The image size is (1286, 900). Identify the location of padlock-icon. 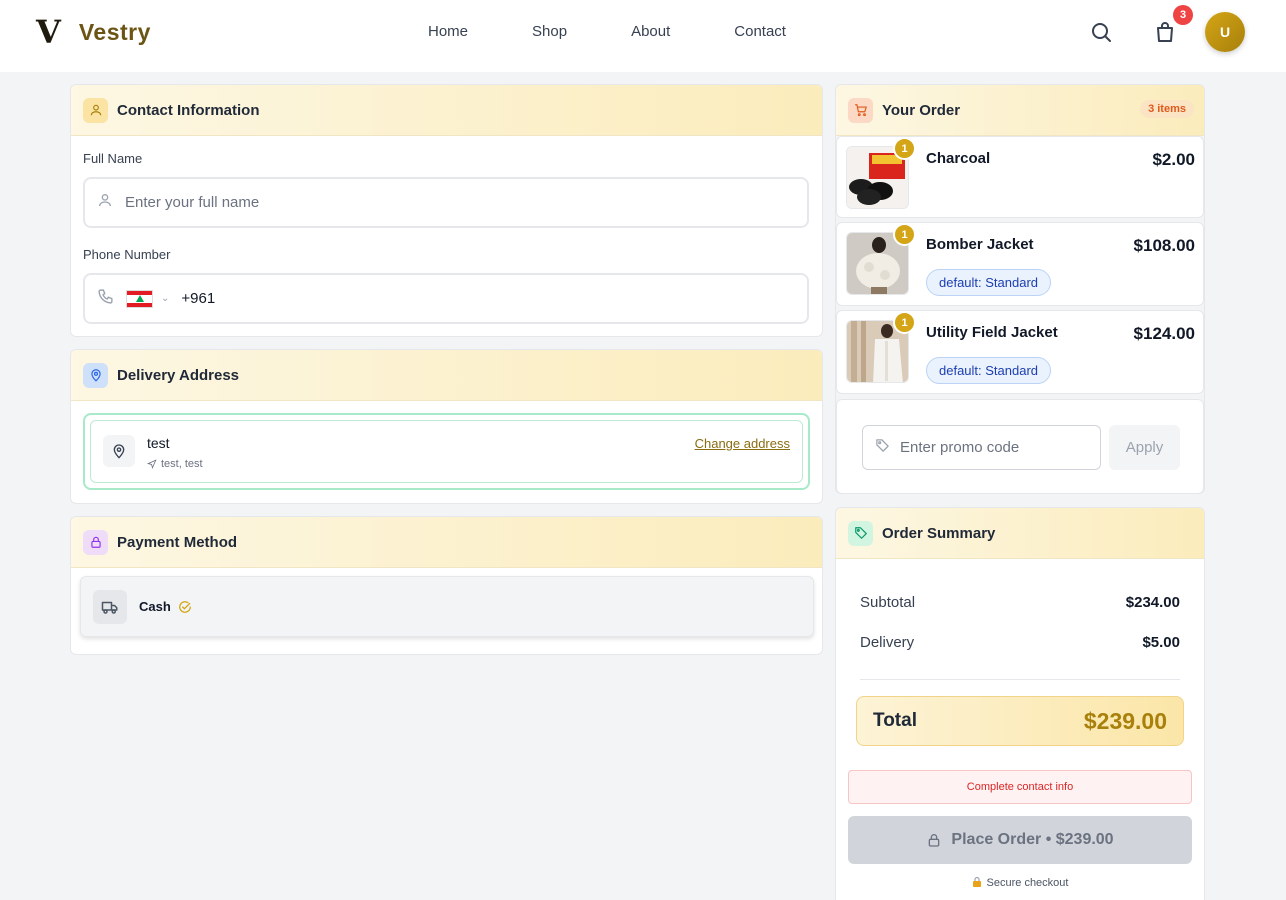
(977, 883).